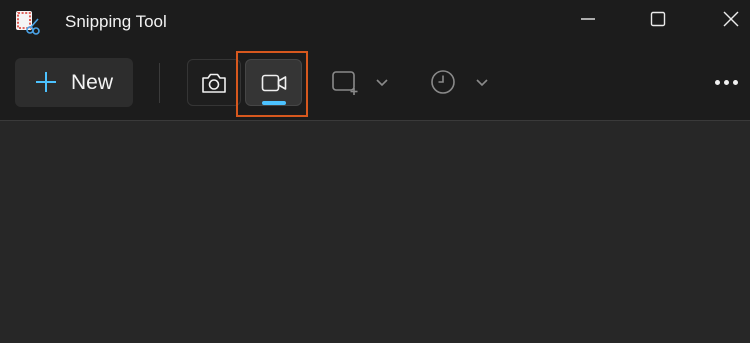  I want to click on close-icon, so click(731, 19).